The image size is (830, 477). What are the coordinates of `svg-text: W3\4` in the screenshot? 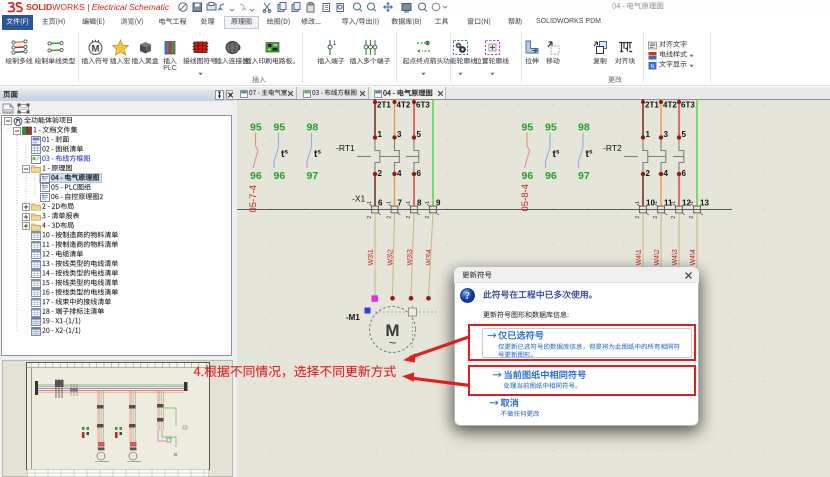 It's located at (429, 257).